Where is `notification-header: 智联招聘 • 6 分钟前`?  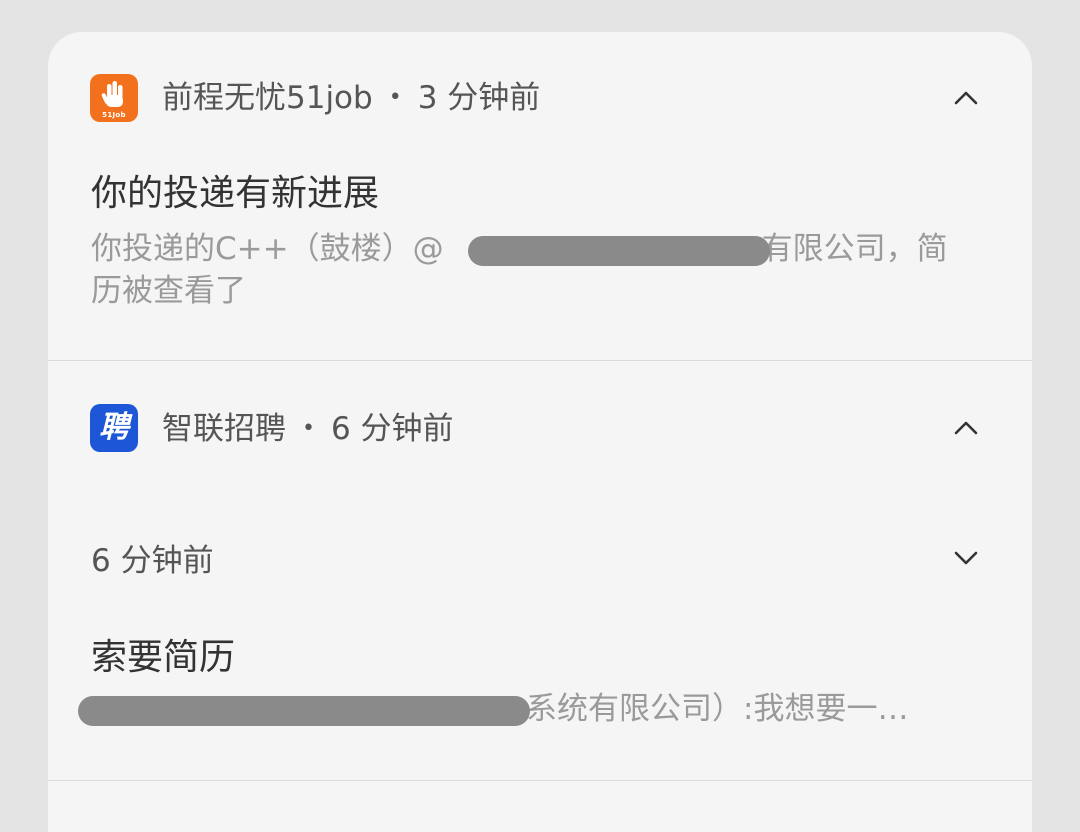 notification-header: 智联招聘 • 6 分钟前 is located at coordinates (308, 429).